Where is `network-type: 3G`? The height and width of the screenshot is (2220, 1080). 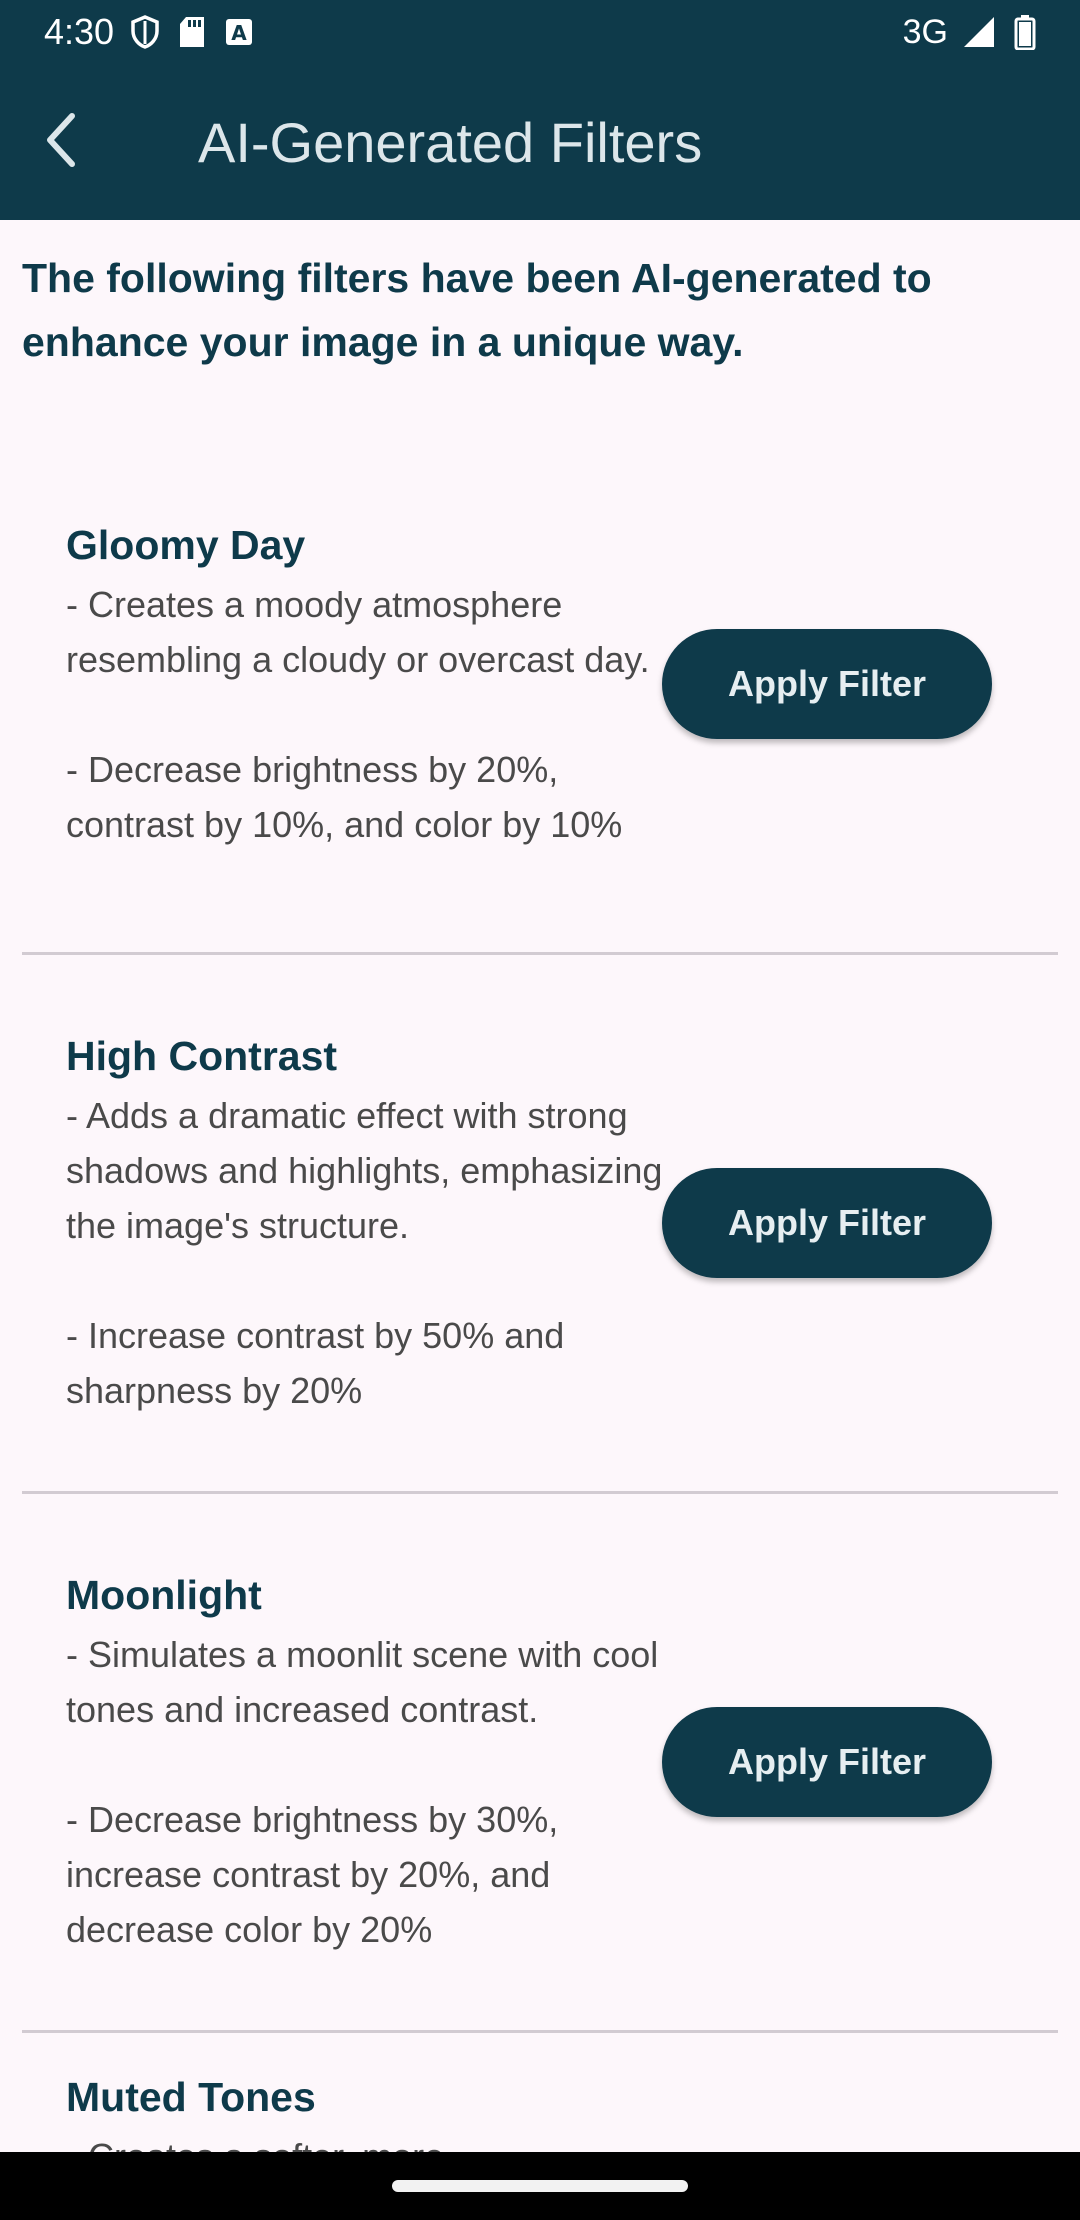
network-type: 3G is located at coordinates (925, 31).